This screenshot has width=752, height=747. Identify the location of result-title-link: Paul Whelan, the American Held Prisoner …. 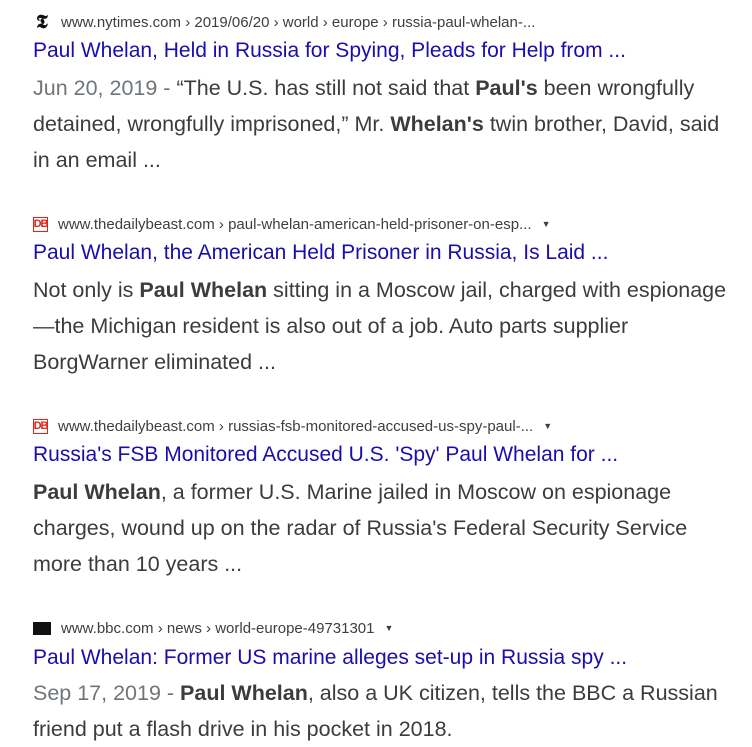
(383, 253).